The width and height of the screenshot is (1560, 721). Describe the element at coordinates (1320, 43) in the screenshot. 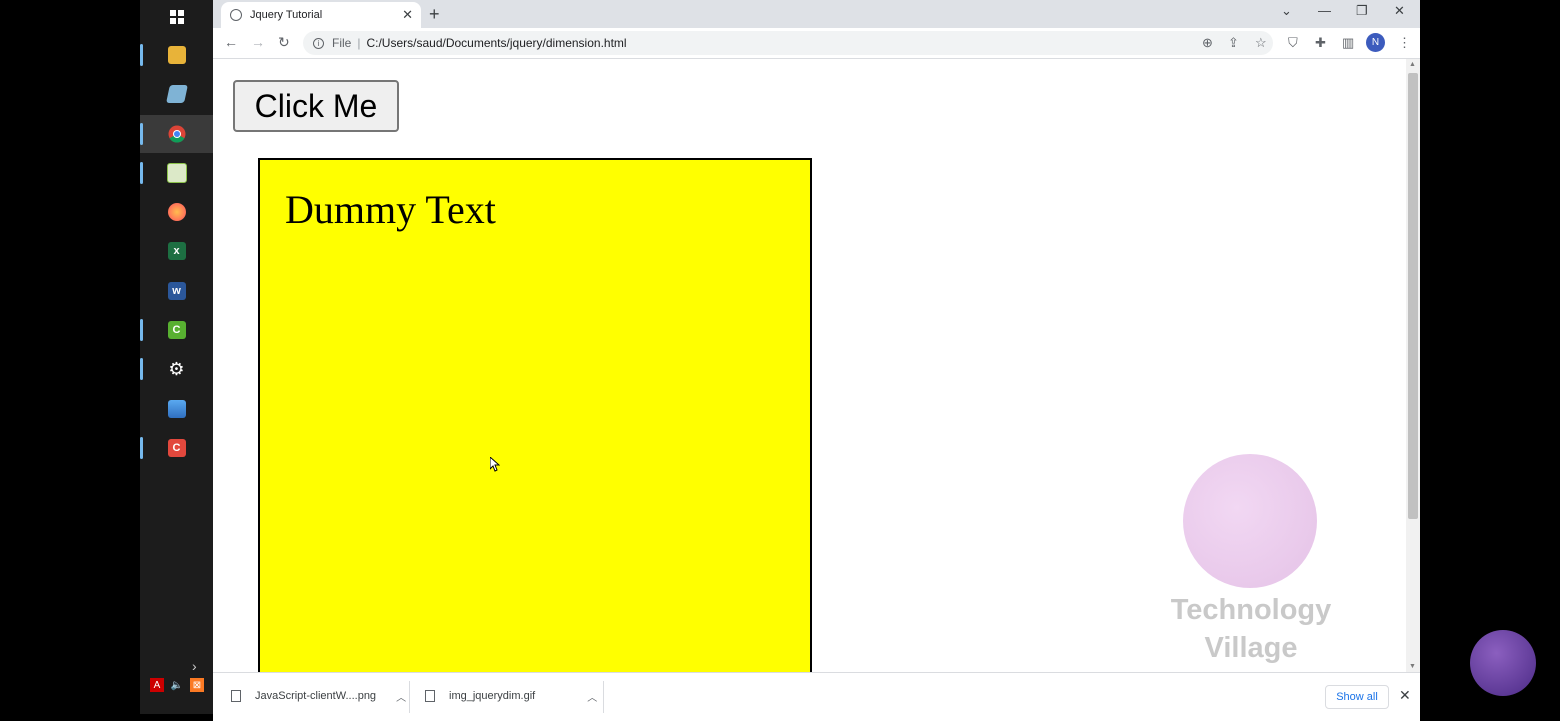

I see `extensions-icon: ✚` at that location.